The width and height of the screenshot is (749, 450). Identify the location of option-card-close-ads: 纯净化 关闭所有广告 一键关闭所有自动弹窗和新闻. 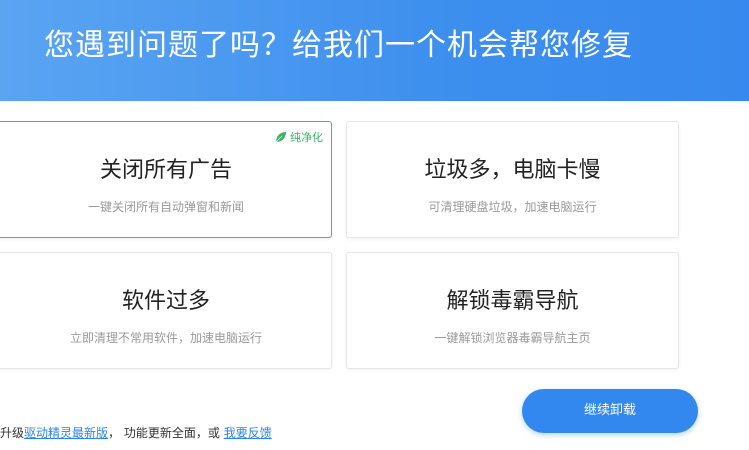
(166, 179).